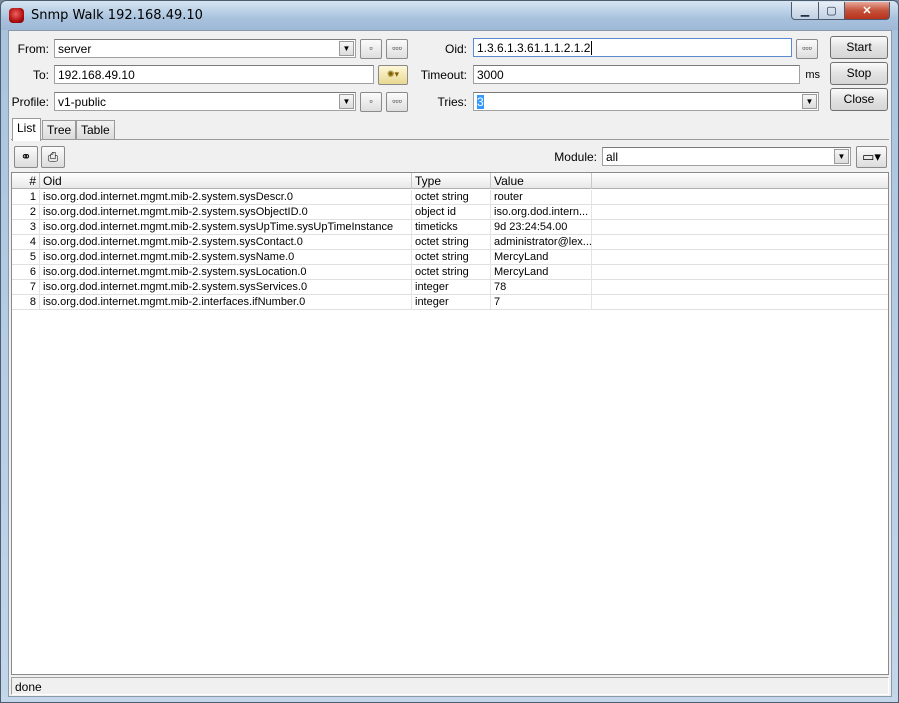 This screenshot has width=899, height=703. I want to click on cell-num: 8, so click(26, 302).